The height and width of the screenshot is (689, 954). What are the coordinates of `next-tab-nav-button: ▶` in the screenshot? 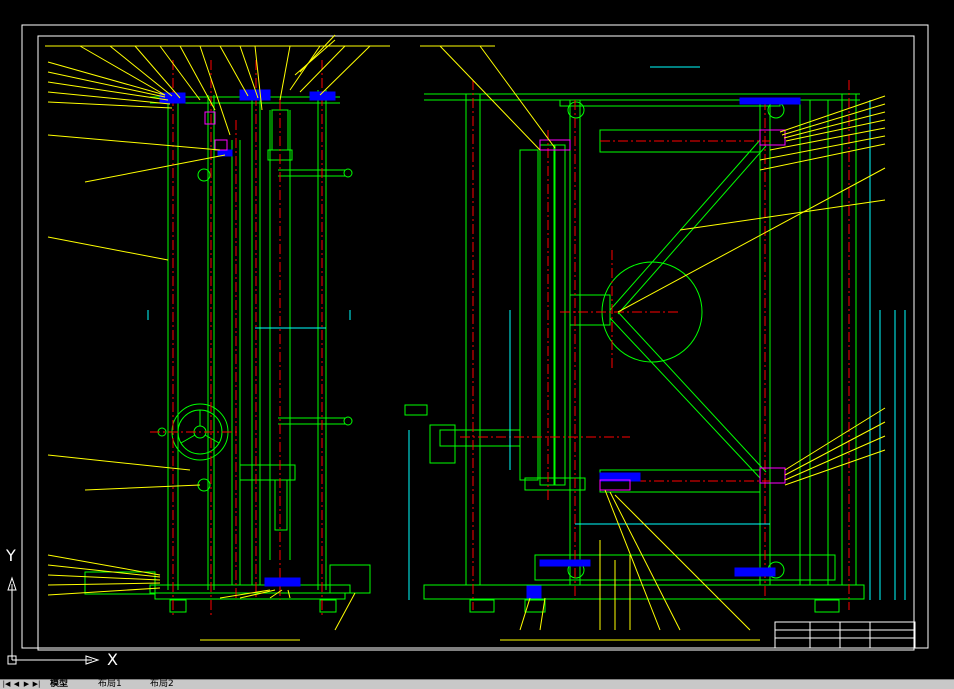 It's located at (26, 684).